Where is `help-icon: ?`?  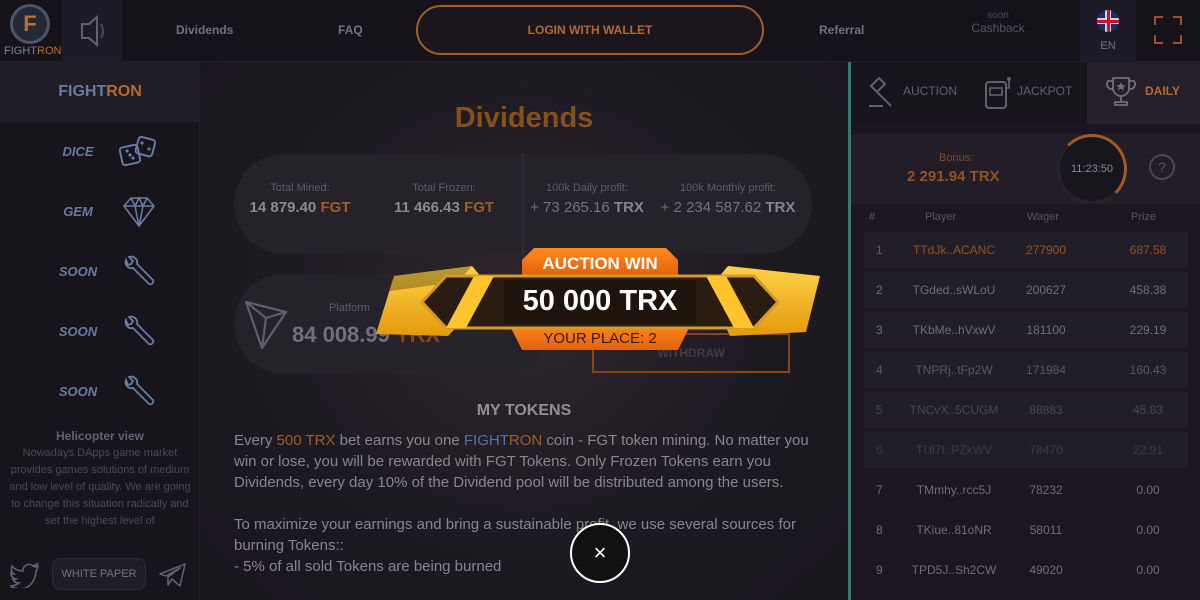
help-icon: ? is located at coordinates (1162, 167).